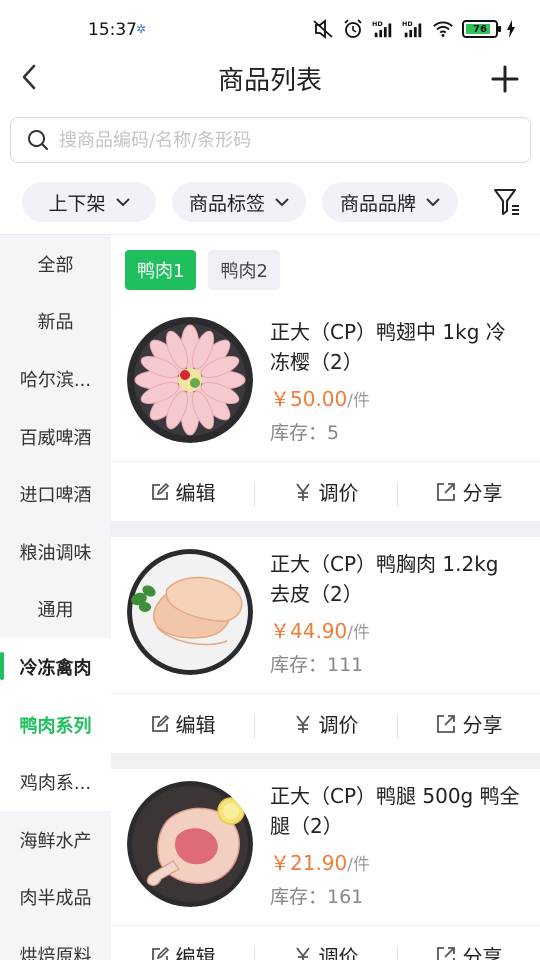 Image resolution: width=540 pixels, height=960 pixels. What do you see at coordinates (161, 270) in the screenshot?
I see `tab-duck-1: 鸭肉1` at bounding box center [161, 270].